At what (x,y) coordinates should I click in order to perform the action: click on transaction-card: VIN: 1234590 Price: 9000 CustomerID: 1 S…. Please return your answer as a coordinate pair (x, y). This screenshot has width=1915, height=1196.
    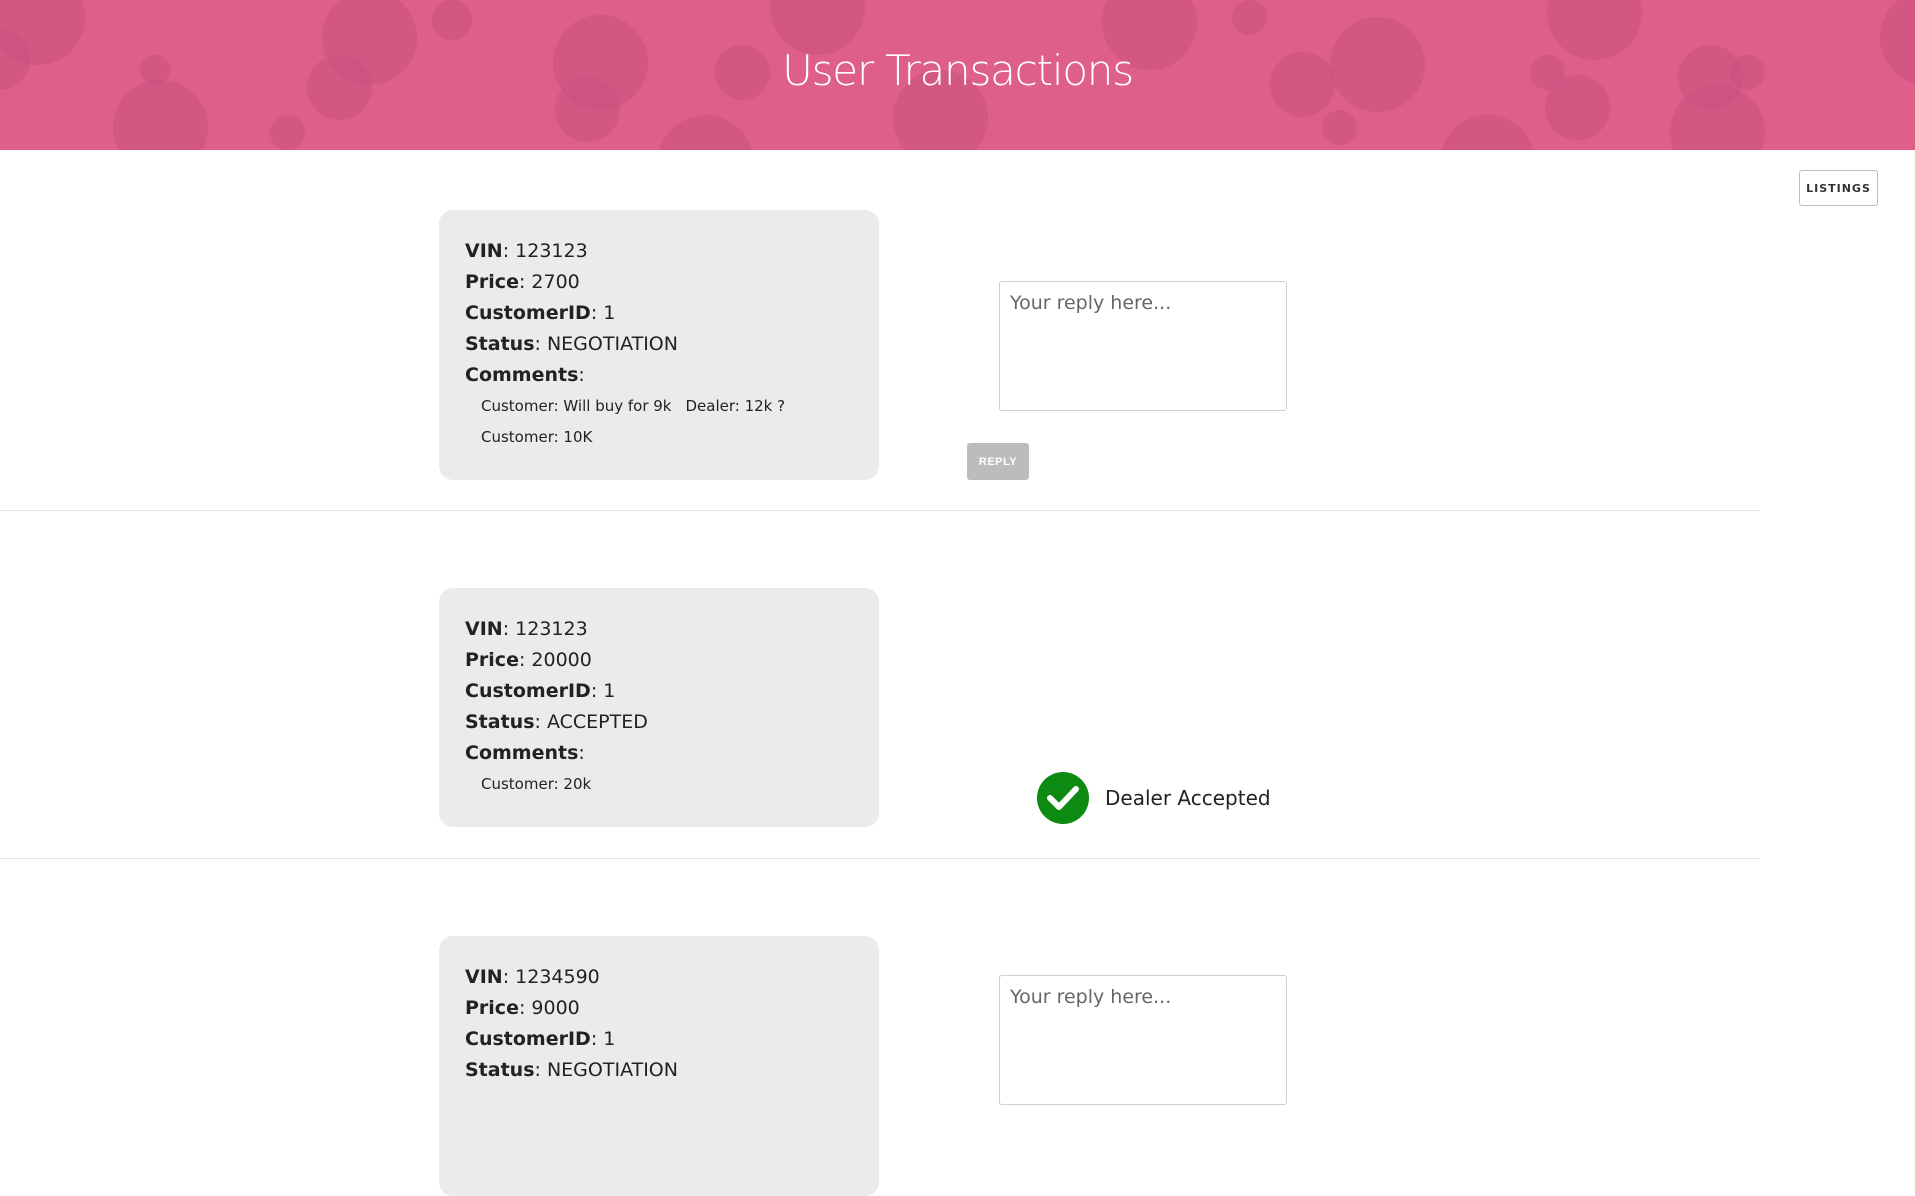
    Looking at the image, I should click on (659, 1066).